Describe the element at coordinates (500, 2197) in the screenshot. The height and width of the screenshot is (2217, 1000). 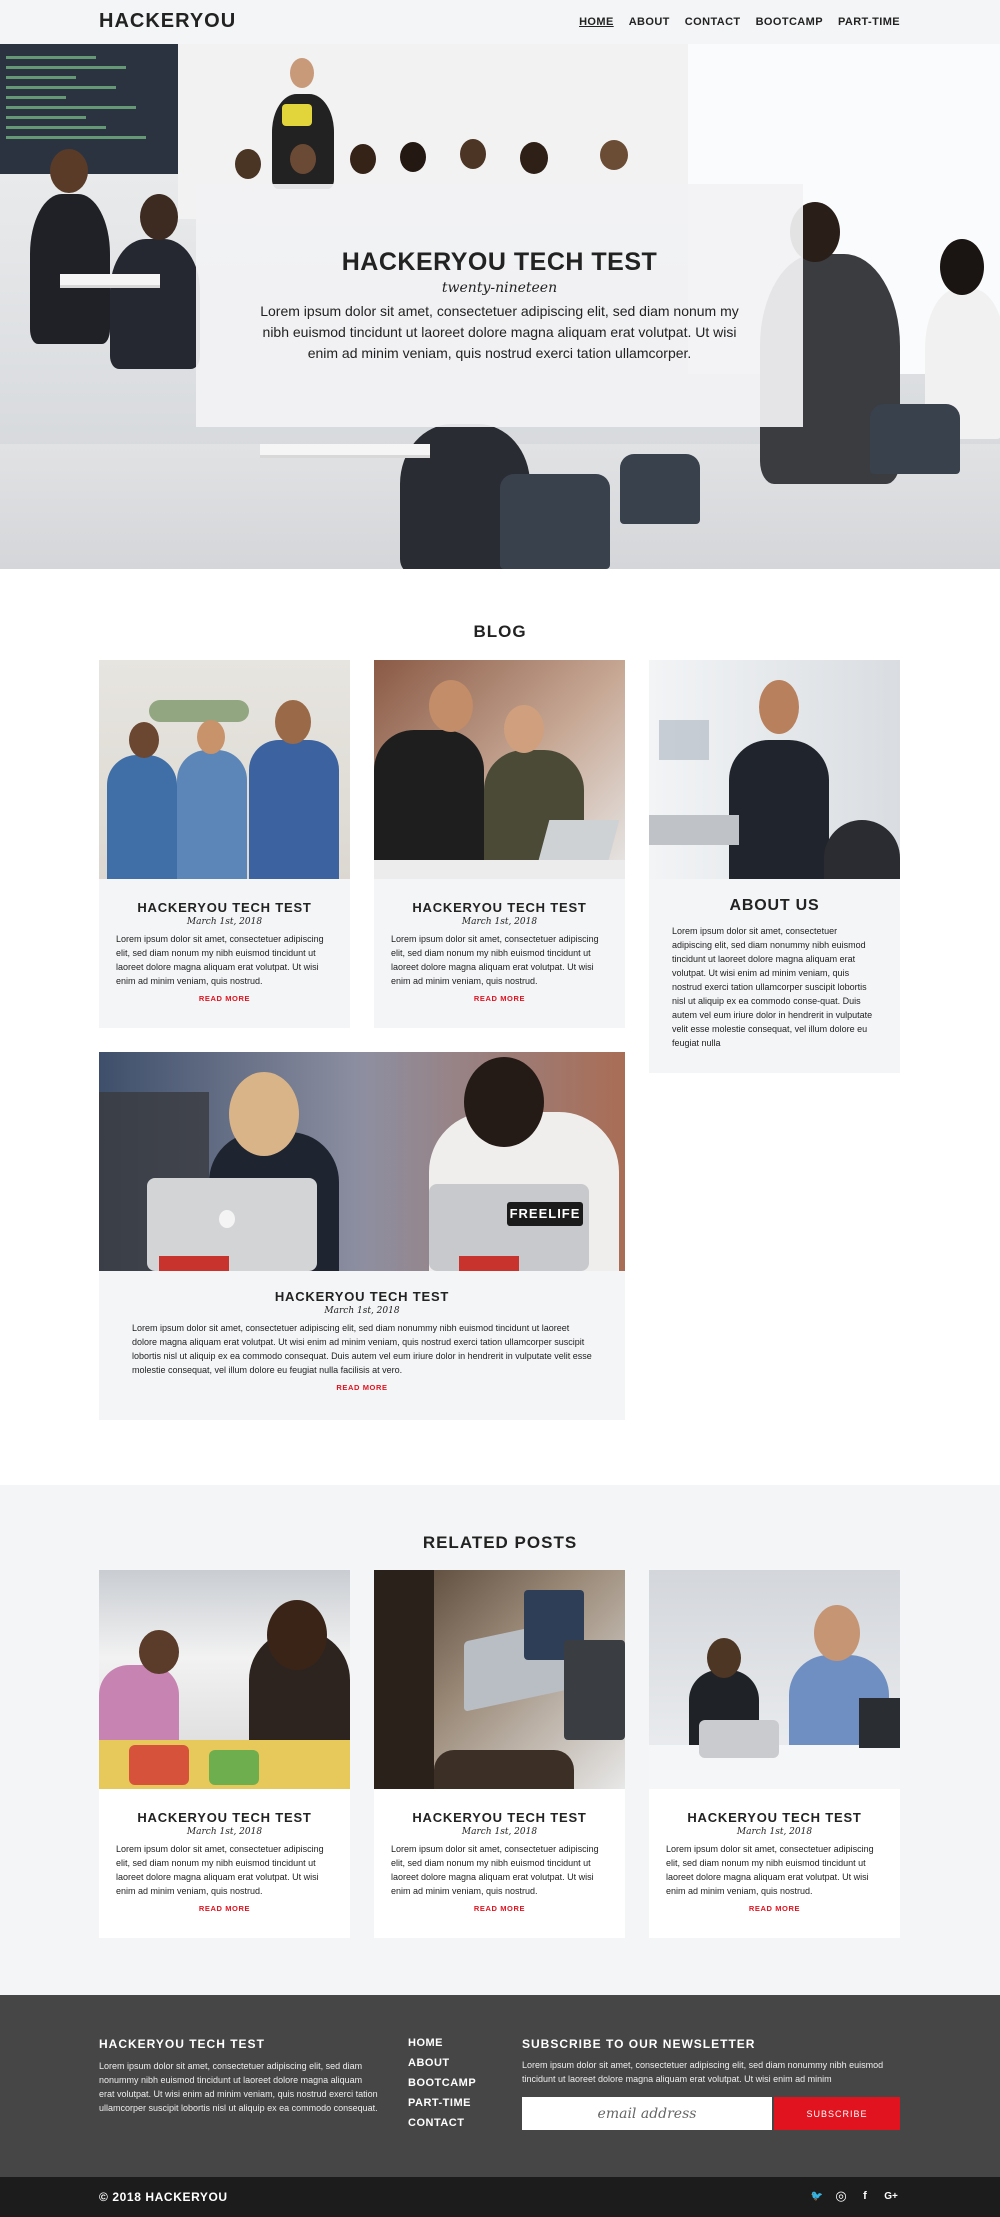
I see `bottom-bar: © 2018 HACKERYOU 🐦 ◎ f G+` at that location.